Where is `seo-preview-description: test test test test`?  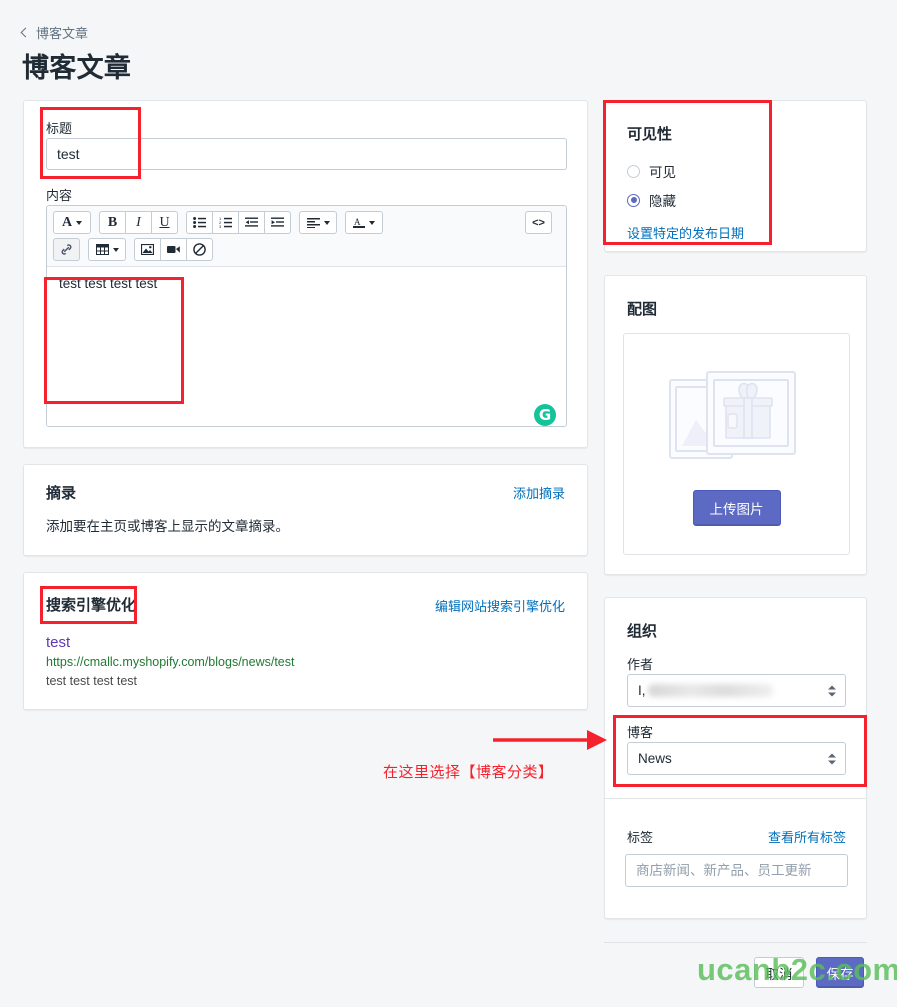
seo-preview-description: test test test test is located at coordinates (92, 681).